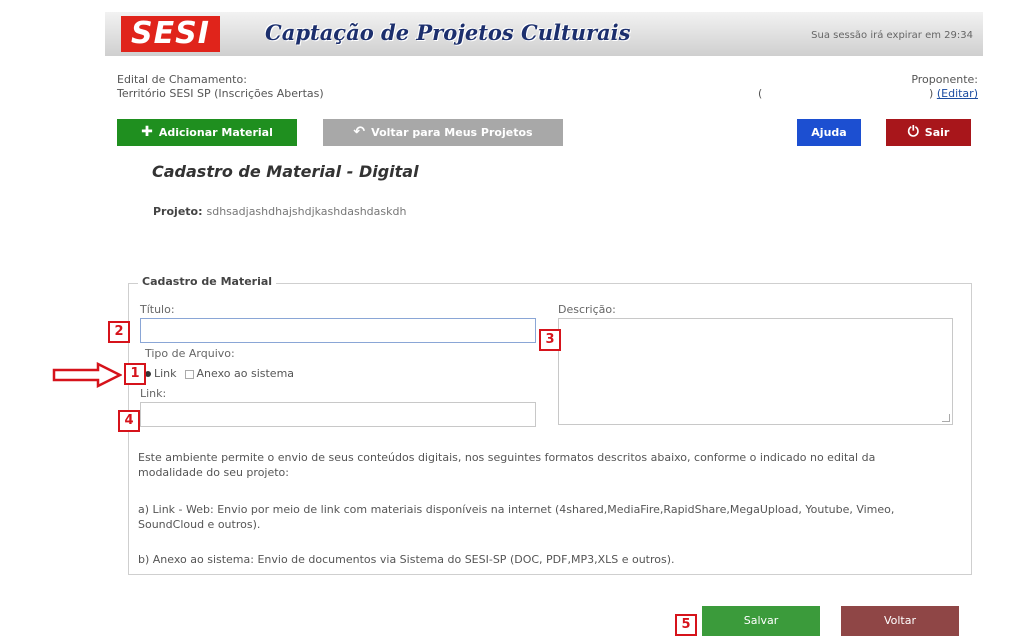 The image size is (1018, 640). Describe the element at coordinates (338, 414) in the screenshot. I see `link-input` at that location.